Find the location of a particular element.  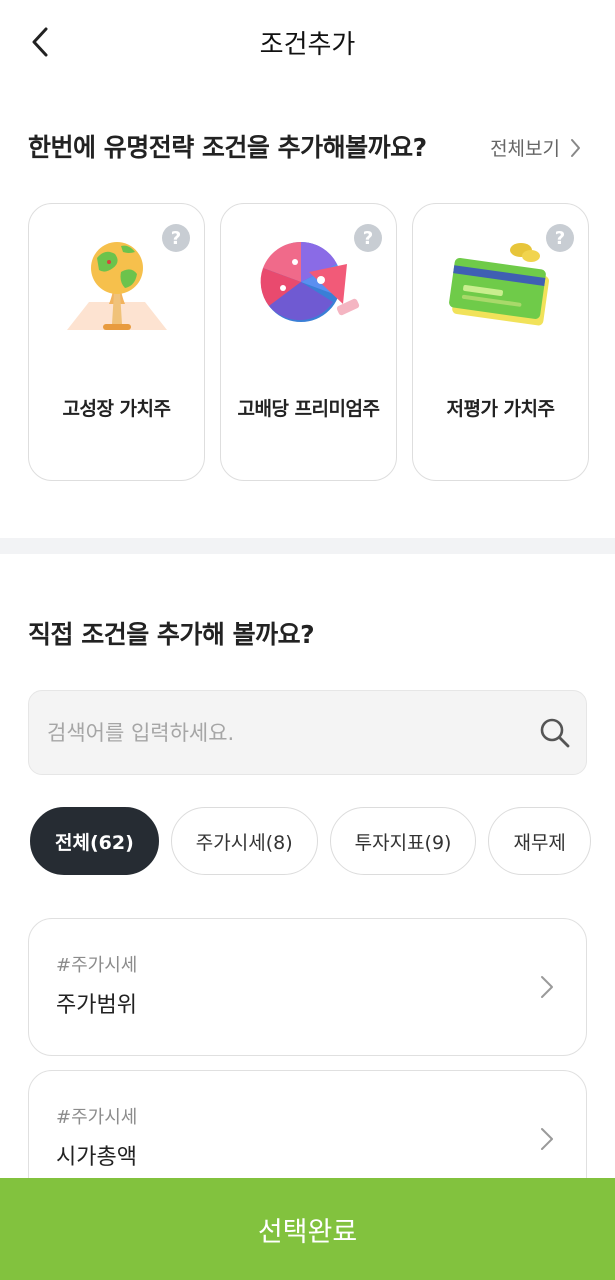

search-box is located at coordinates (307, 732).